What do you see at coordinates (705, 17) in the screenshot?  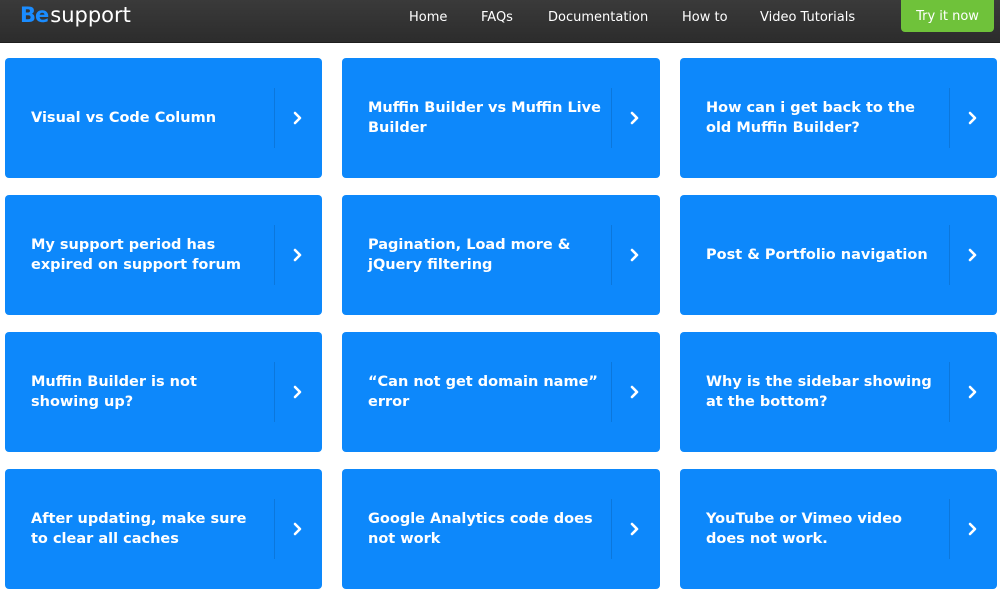 I see `nav-link-how-to: How to` at bounding box center [705, 17].